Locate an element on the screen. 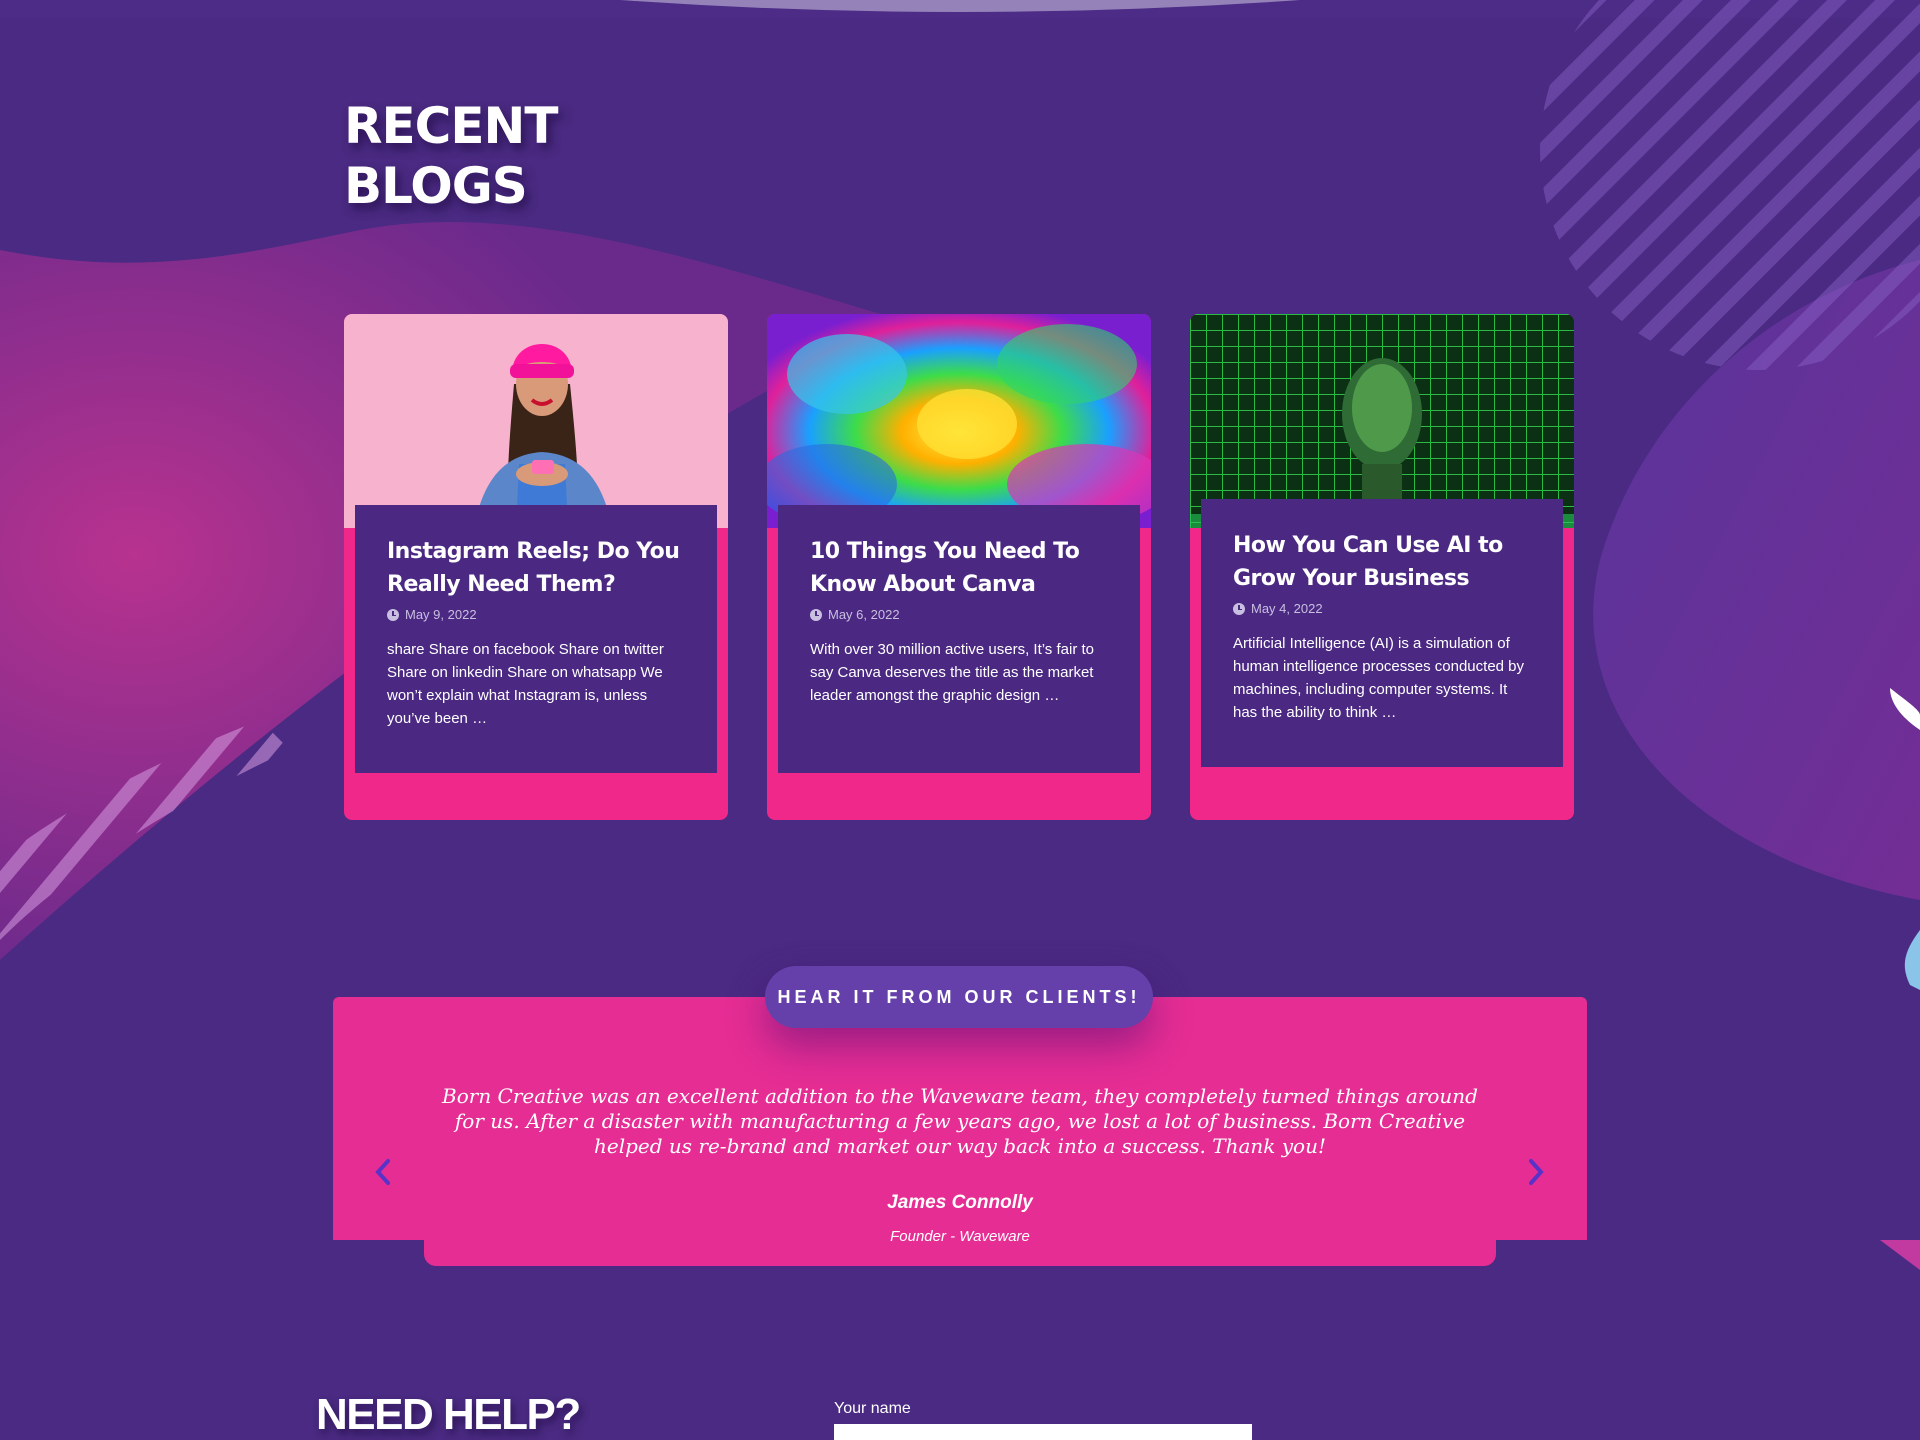  section-title-recent-blogs: RECENT BLOGS is located at coordinates (451, 156).